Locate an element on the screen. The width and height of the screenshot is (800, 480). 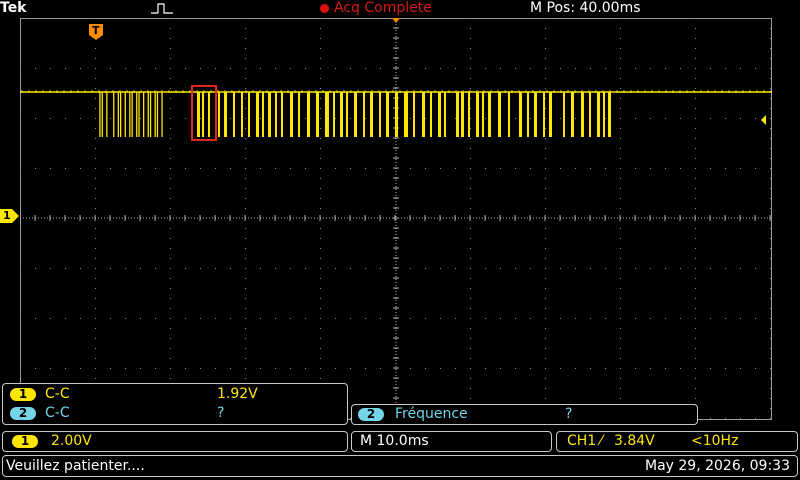
measure2-channel-badge: 2 is located at coordinates (23, 413).